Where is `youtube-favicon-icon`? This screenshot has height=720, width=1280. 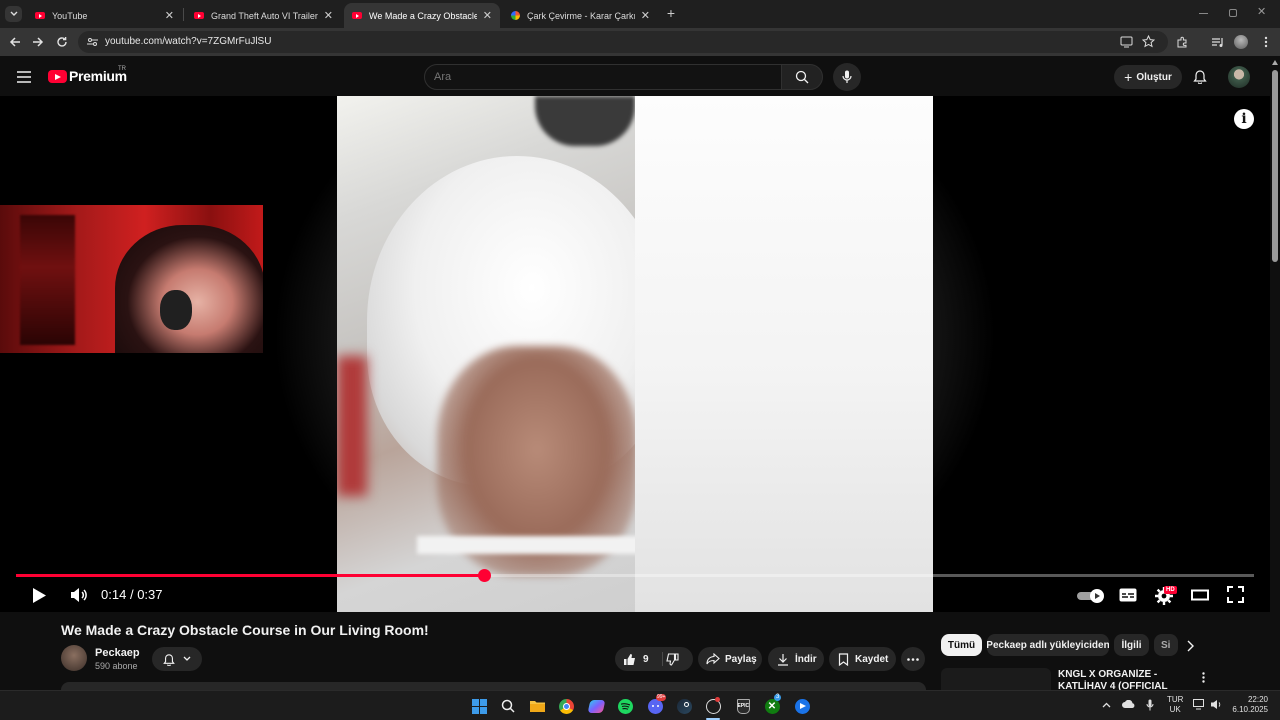 youtube-favicon-icon is located at coordinates (199, 15).